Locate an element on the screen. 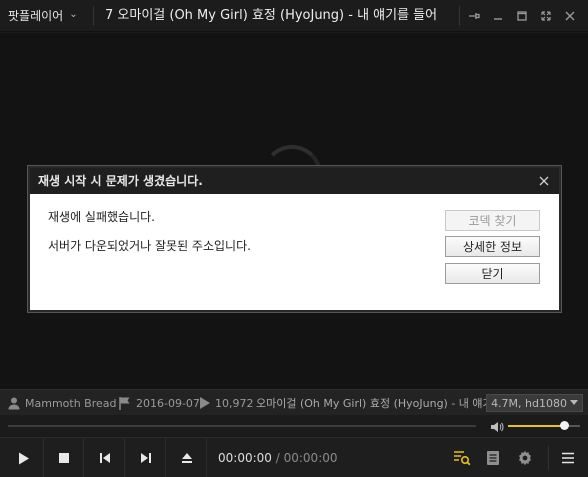 The image size is (588, 477). dialog-close-icon is located at coordinates (544, 181).